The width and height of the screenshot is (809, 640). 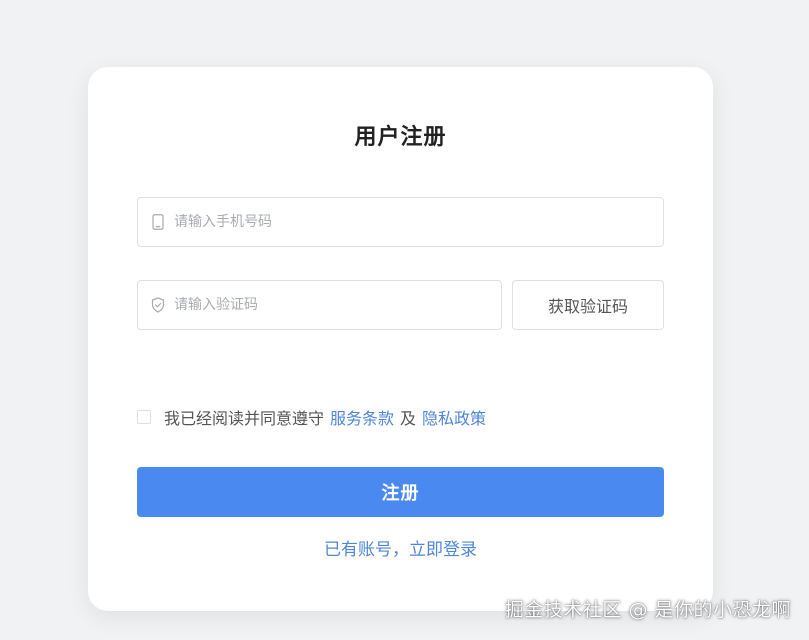 I want to click on terms-link: 服务条款, so click(x=362, y=417).